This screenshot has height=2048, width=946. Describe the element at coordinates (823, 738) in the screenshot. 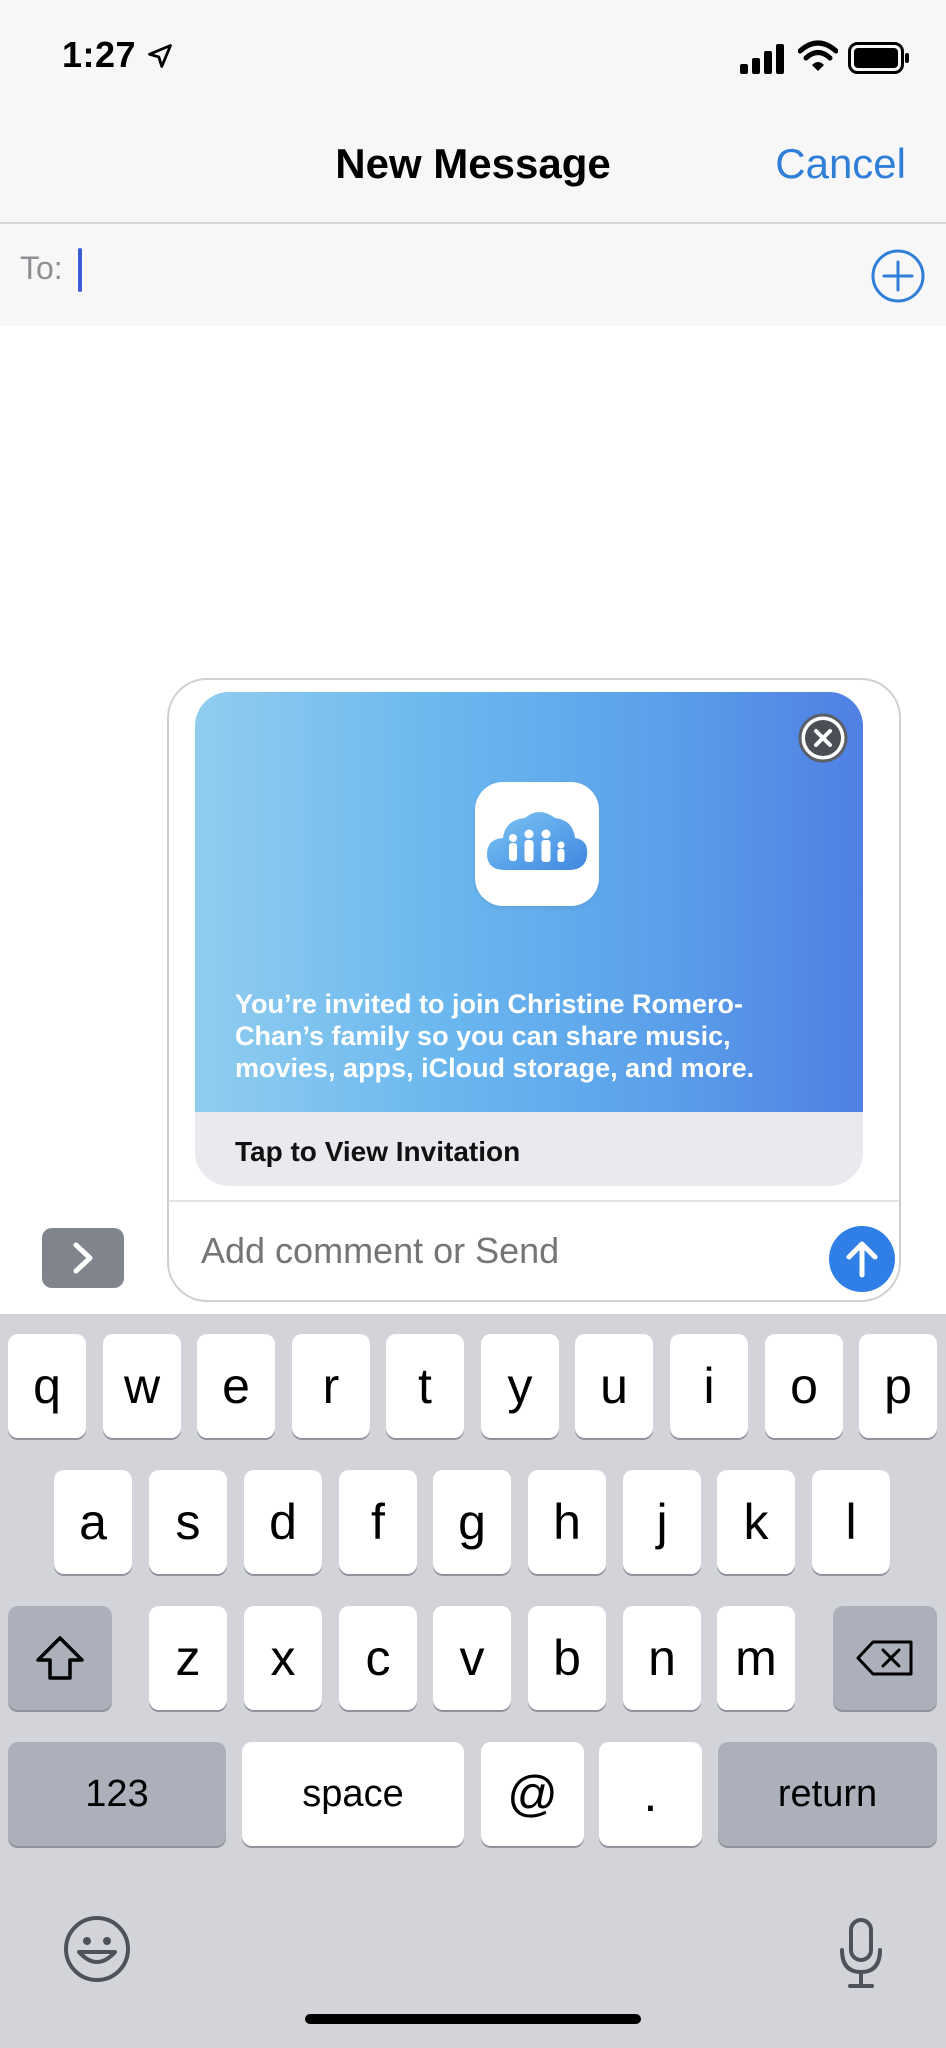

I see `close-icon` at that location.